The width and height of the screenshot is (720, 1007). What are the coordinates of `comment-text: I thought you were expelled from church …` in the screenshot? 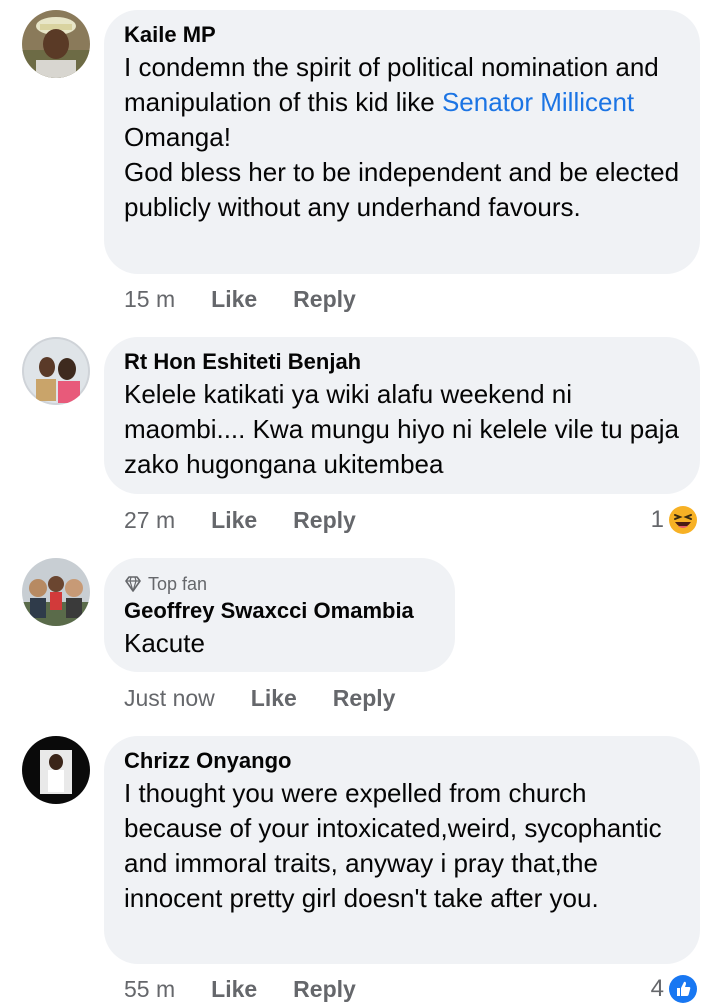 It's located at (393, 845).